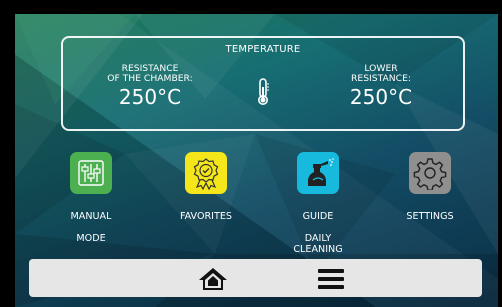 The image size is (502, 307). I want to click on tile-settings-label: SETTINGS, so click(430, 216).